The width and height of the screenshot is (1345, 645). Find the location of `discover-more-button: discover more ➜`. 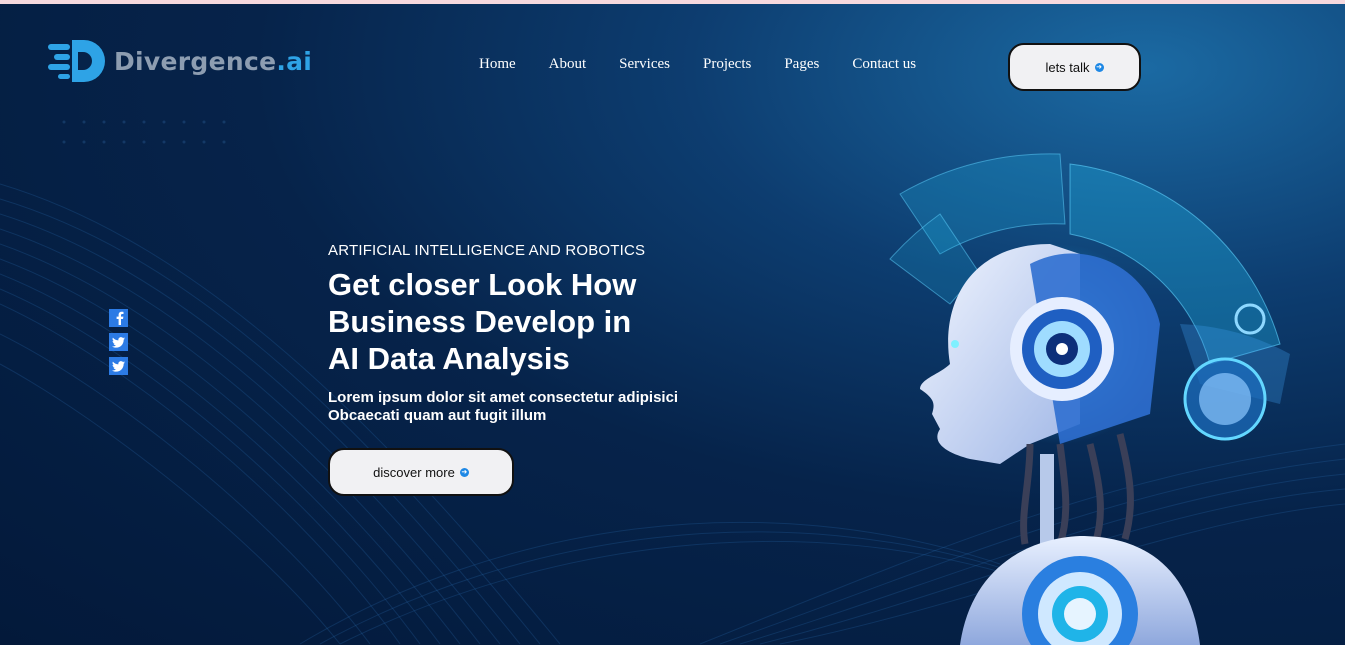

discover-more-button: discover more ➜ is located at coordinates (421, 472).